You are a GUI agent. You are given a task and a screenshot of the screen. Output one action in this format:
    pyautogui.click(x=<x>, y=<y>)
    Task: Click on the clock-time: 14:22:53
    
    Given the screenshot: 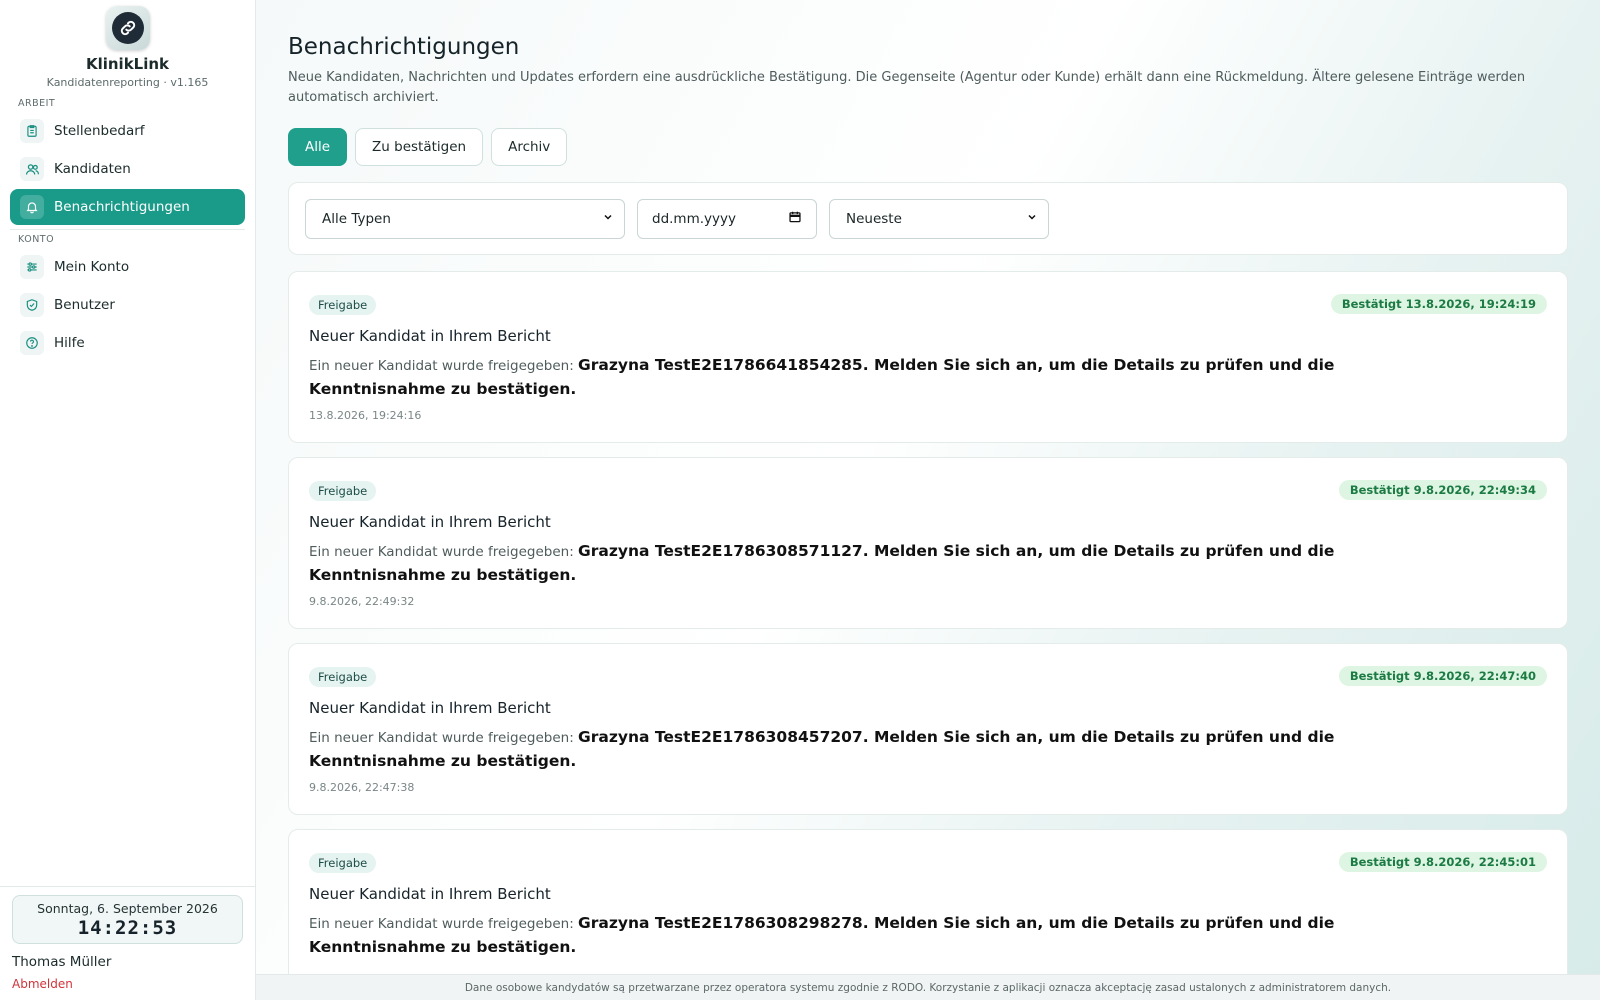 What is the action you would take?
    pyautogui.click(x=127, y=928)
    